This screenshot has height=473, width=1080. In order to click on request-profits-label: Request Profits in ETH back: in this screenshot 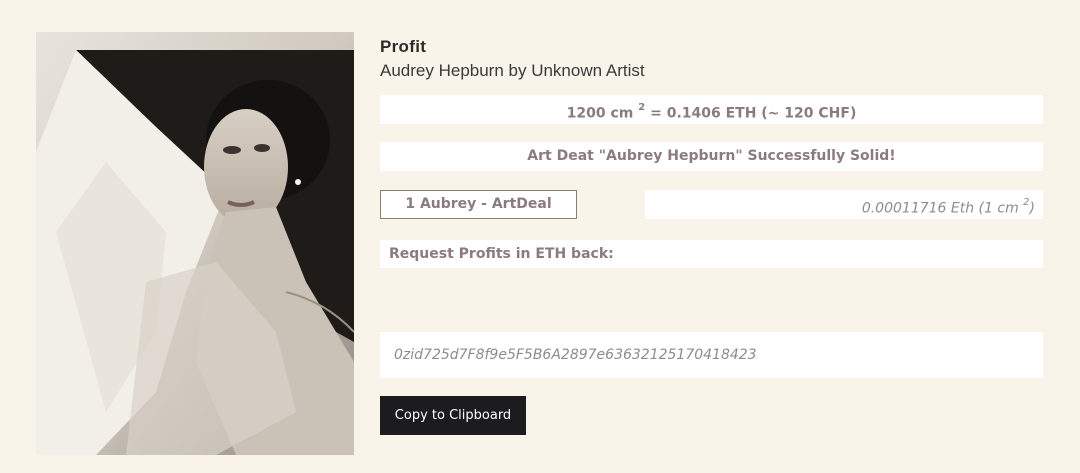, I will do `click(711, 254)`.